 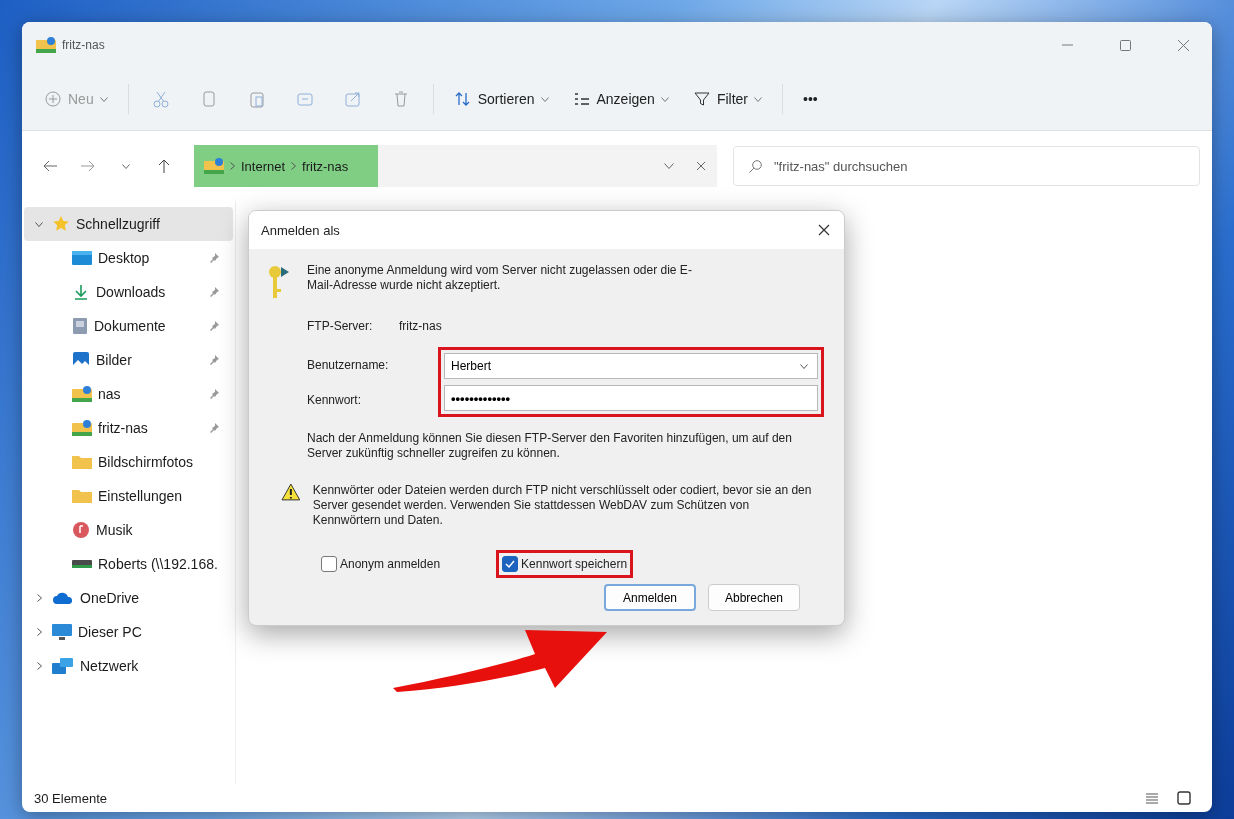 What do you see at coordinates (581, 99) in the screenshot?
I see `view-icon` at bounding box center [581, 99].